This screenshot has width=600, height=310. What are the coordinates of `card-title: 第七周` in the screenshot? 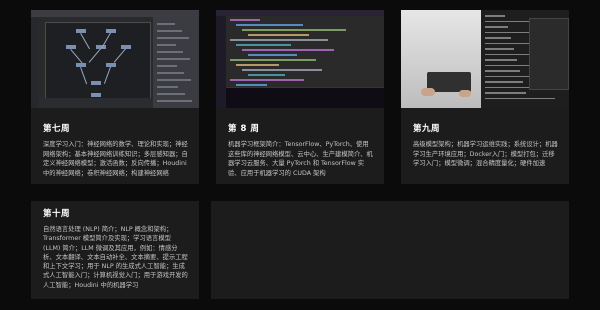 It's located at (57, 129).